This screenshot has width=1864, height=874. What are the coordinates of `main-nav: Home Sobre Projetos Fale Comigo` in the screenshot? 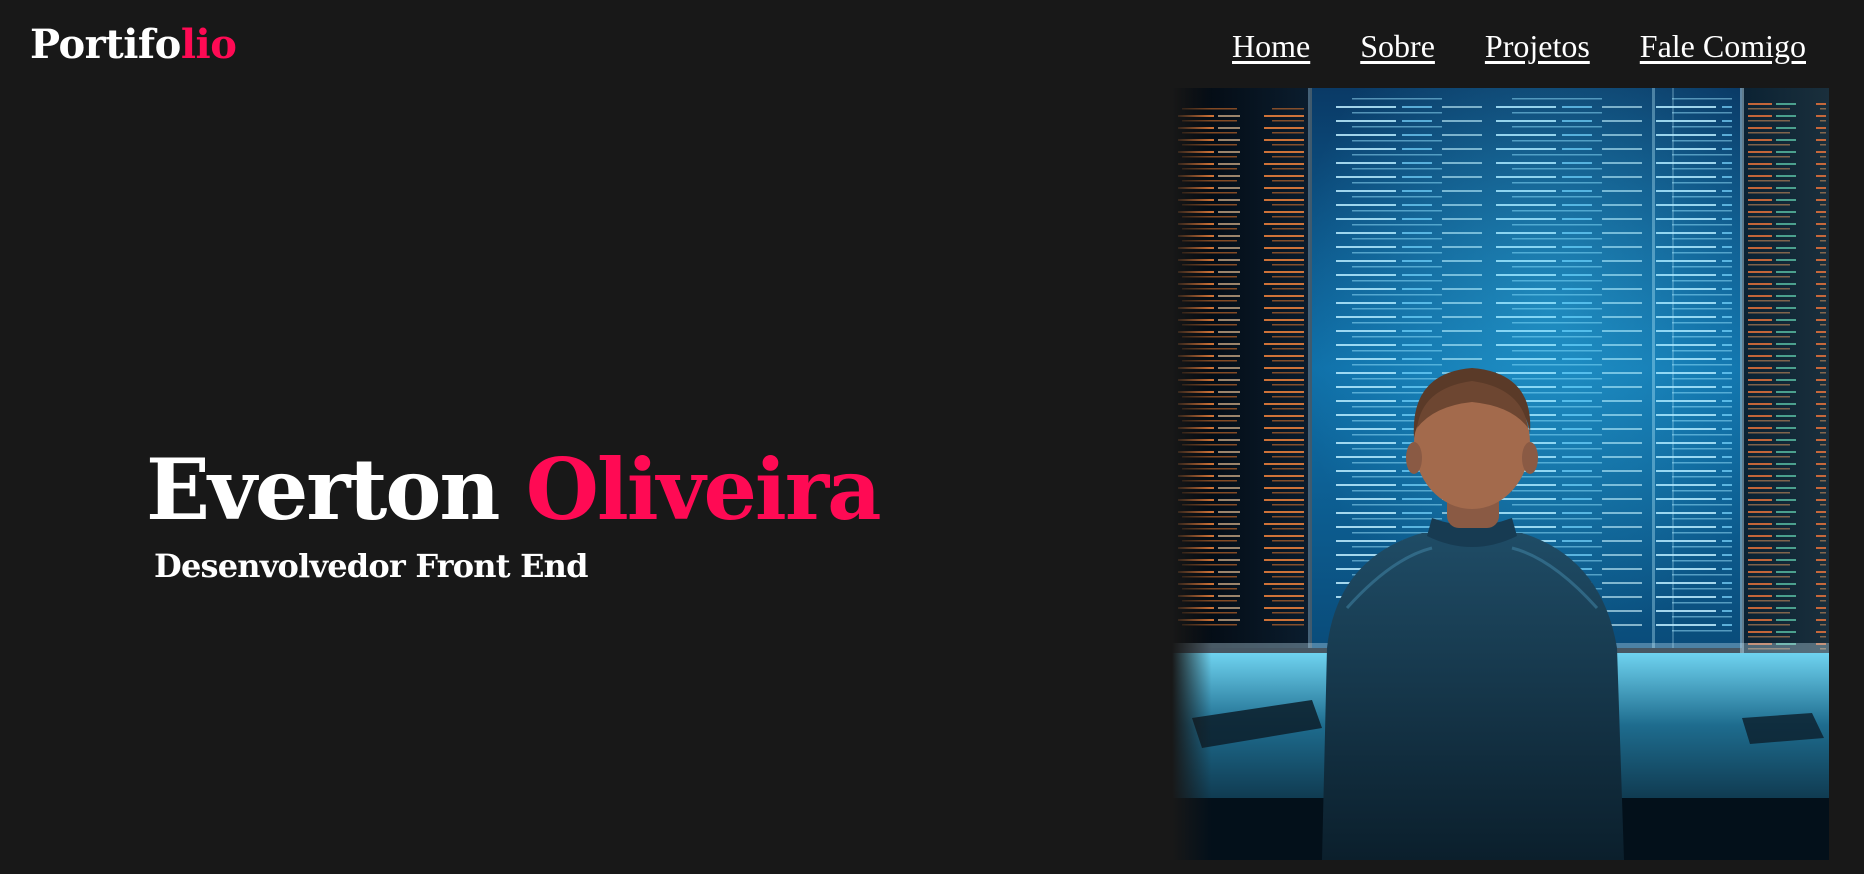 It's located at (1519, 46).